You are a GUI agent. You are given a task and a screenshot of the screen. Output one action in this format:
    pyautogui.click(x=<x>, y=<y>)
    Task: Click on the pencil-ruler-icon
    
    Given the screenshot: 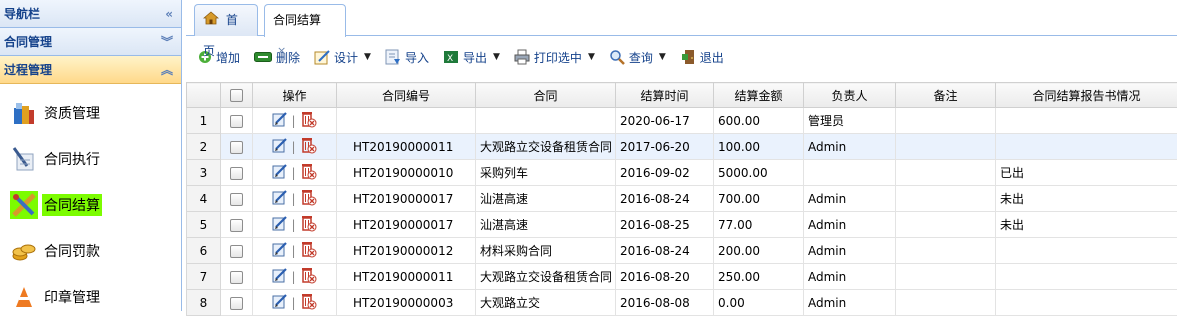 What is the action you would take?
    pyautogui.click(x=24, y=205)
    